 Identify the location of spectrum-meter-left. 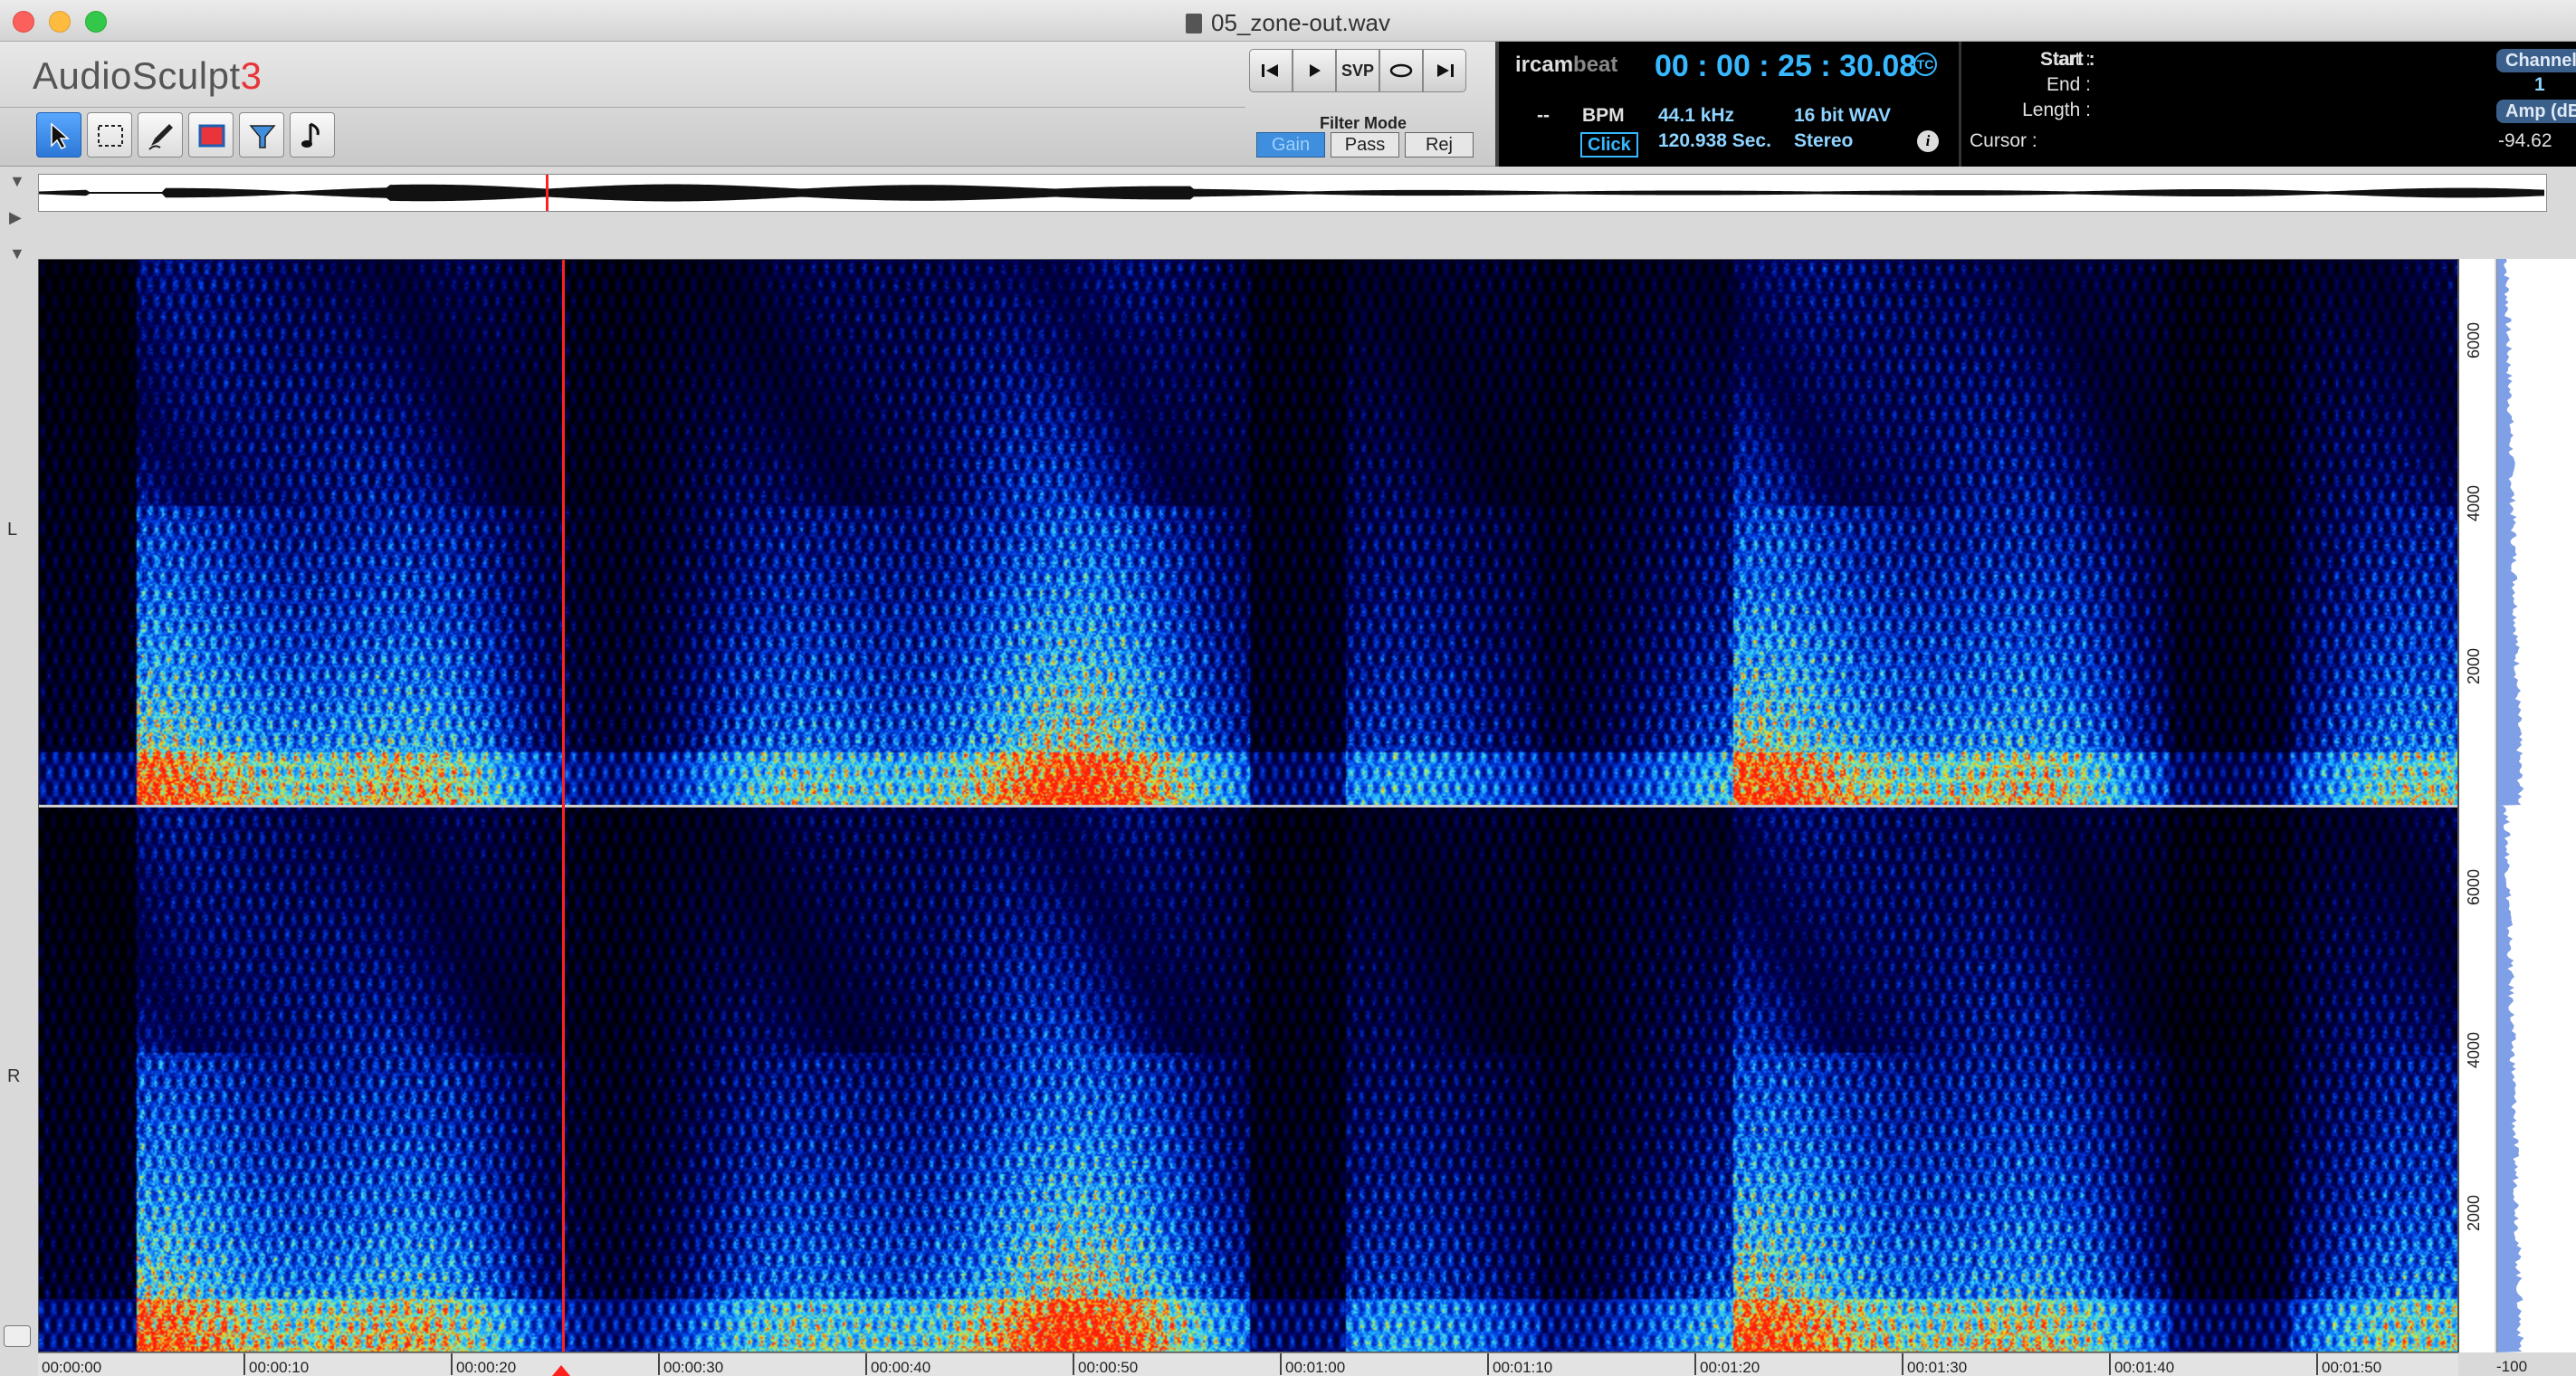
(2536, 532).